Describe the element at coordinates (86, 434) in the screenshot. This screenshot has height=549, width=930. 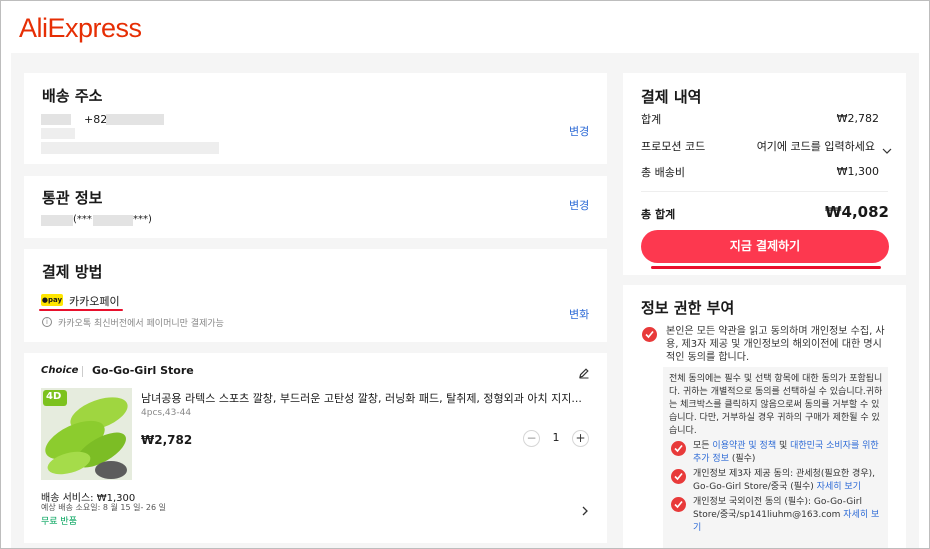
I see `product-image: 4D` at that location.